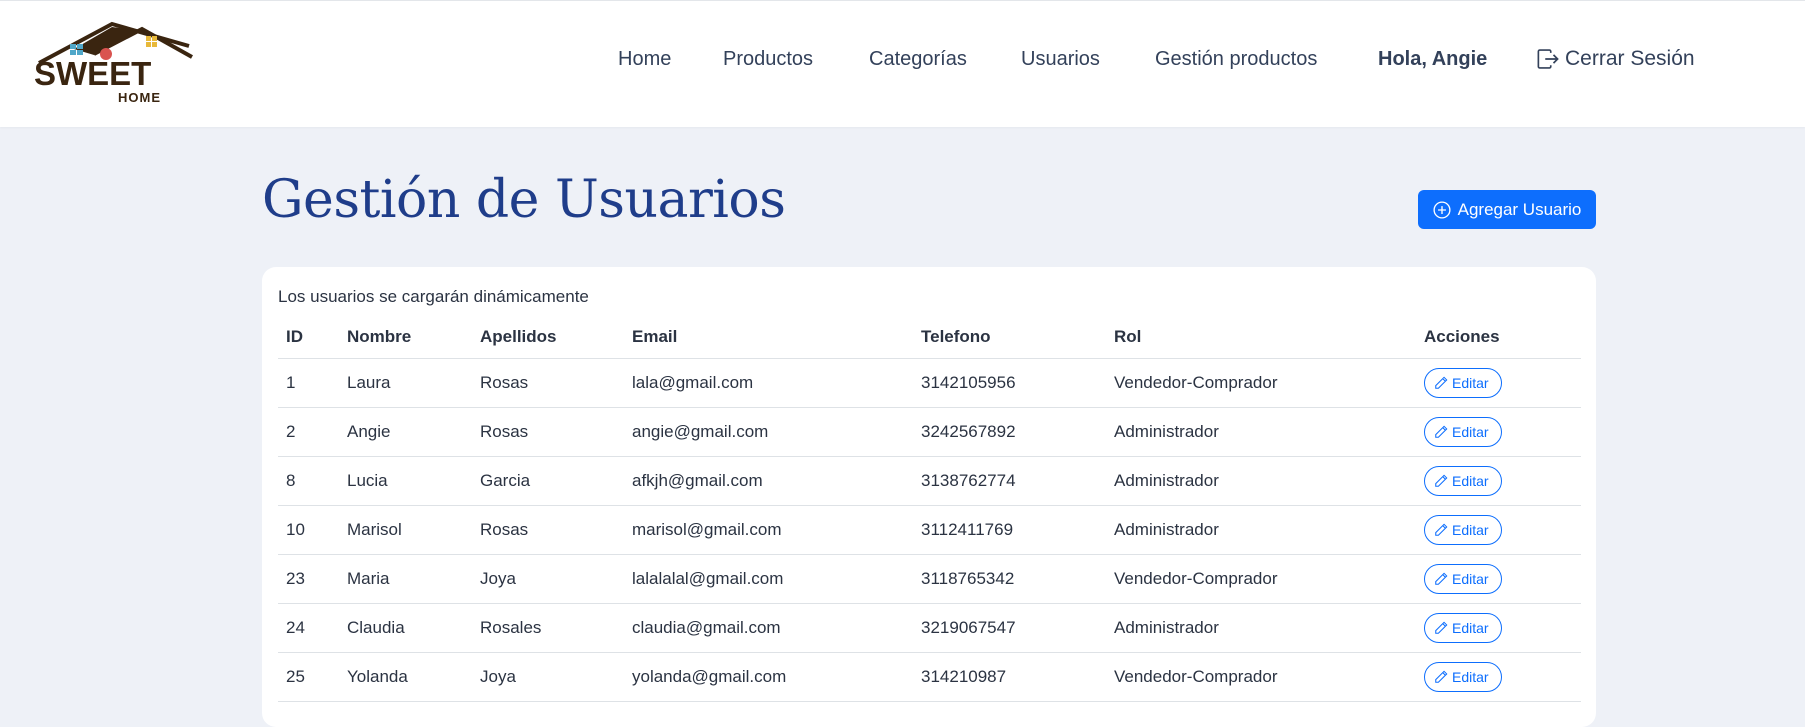  What do you see at coordinates (1009, 628) in the screenshot?
I see `cell-telefono: 3219067547` at bounding box center [1009, 628].